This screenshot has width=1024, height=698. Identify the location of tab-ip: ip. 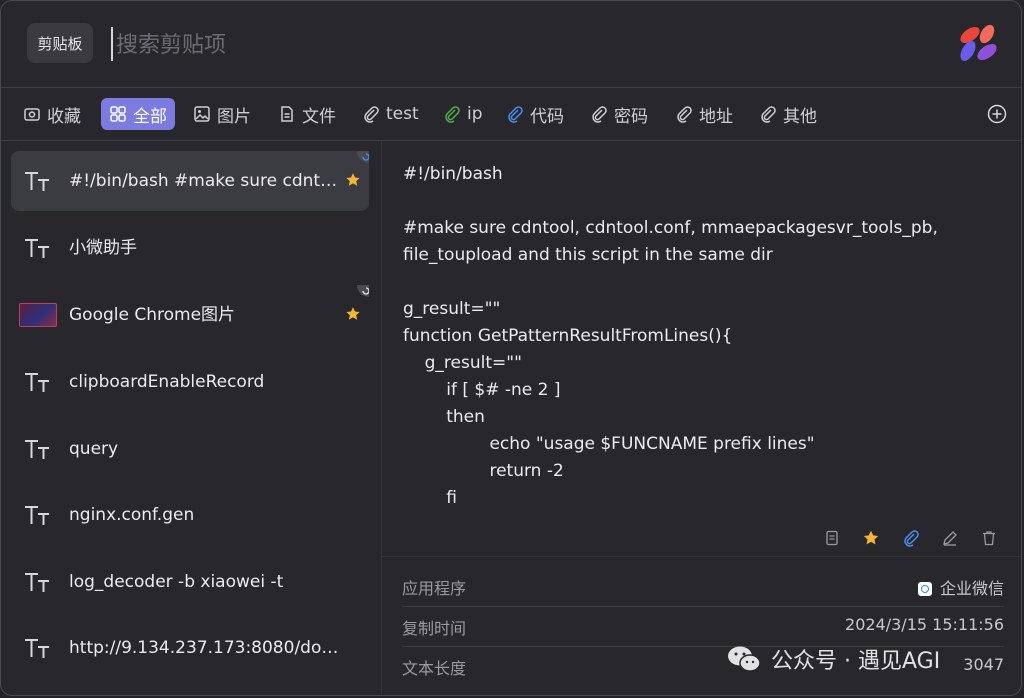
(463, 114).